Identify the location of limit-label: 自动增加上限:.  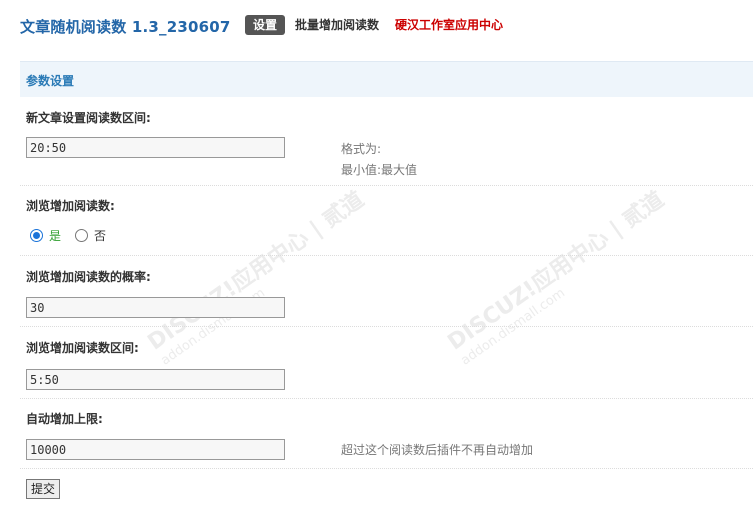
(64, 419).